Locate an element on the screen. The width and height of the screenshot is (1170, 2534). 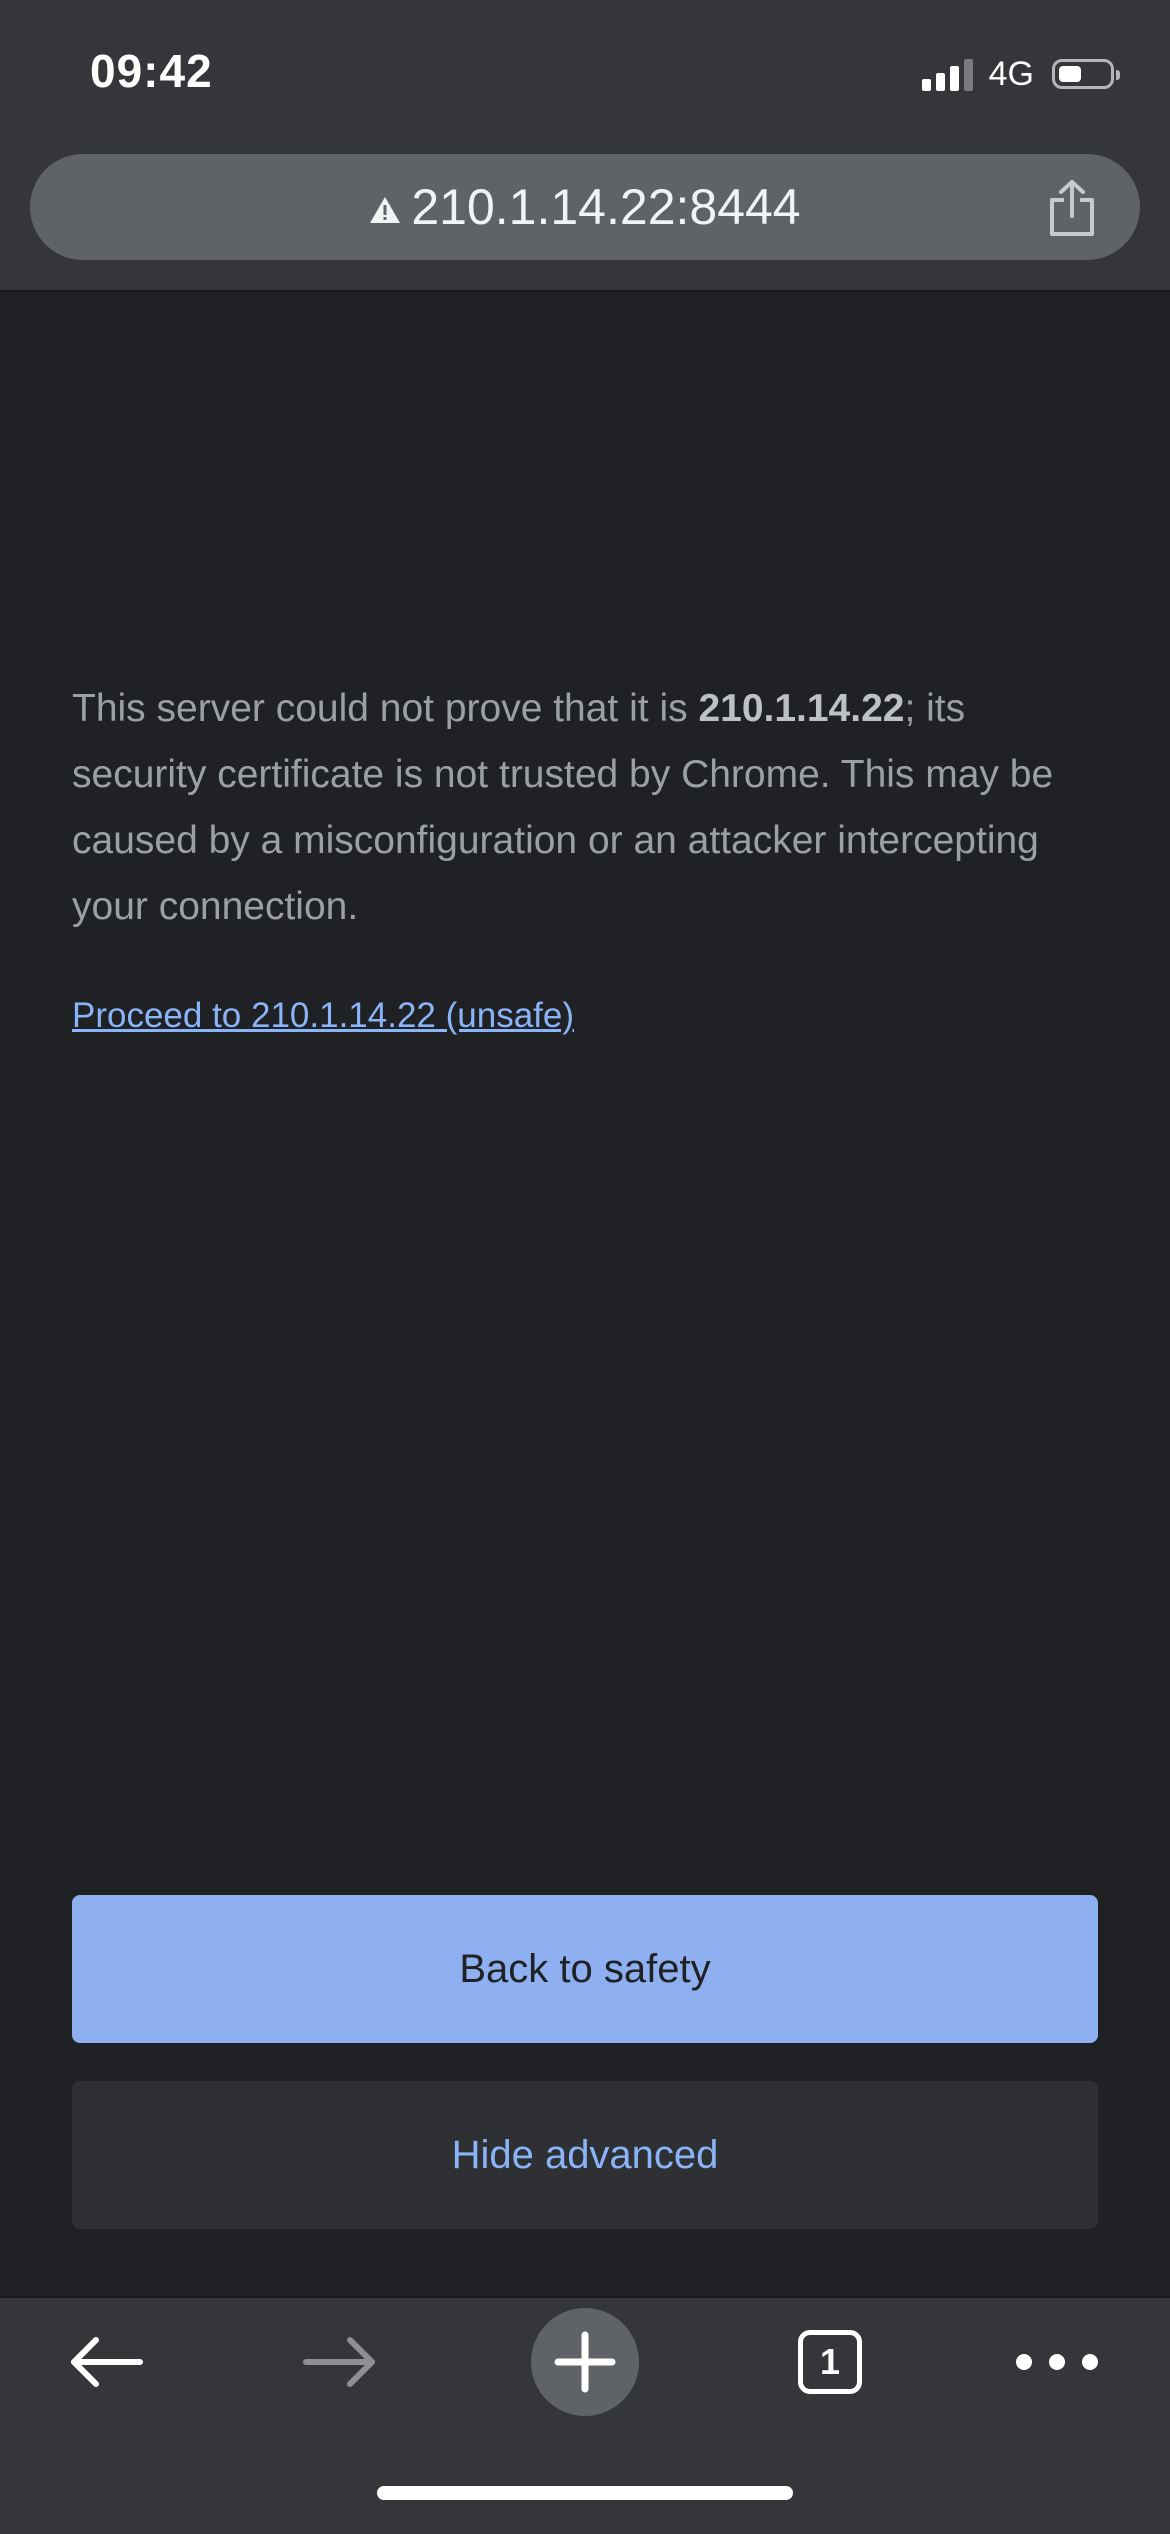
url-text: 210.1.14.22:8444 is located at coordinates (605, 207).